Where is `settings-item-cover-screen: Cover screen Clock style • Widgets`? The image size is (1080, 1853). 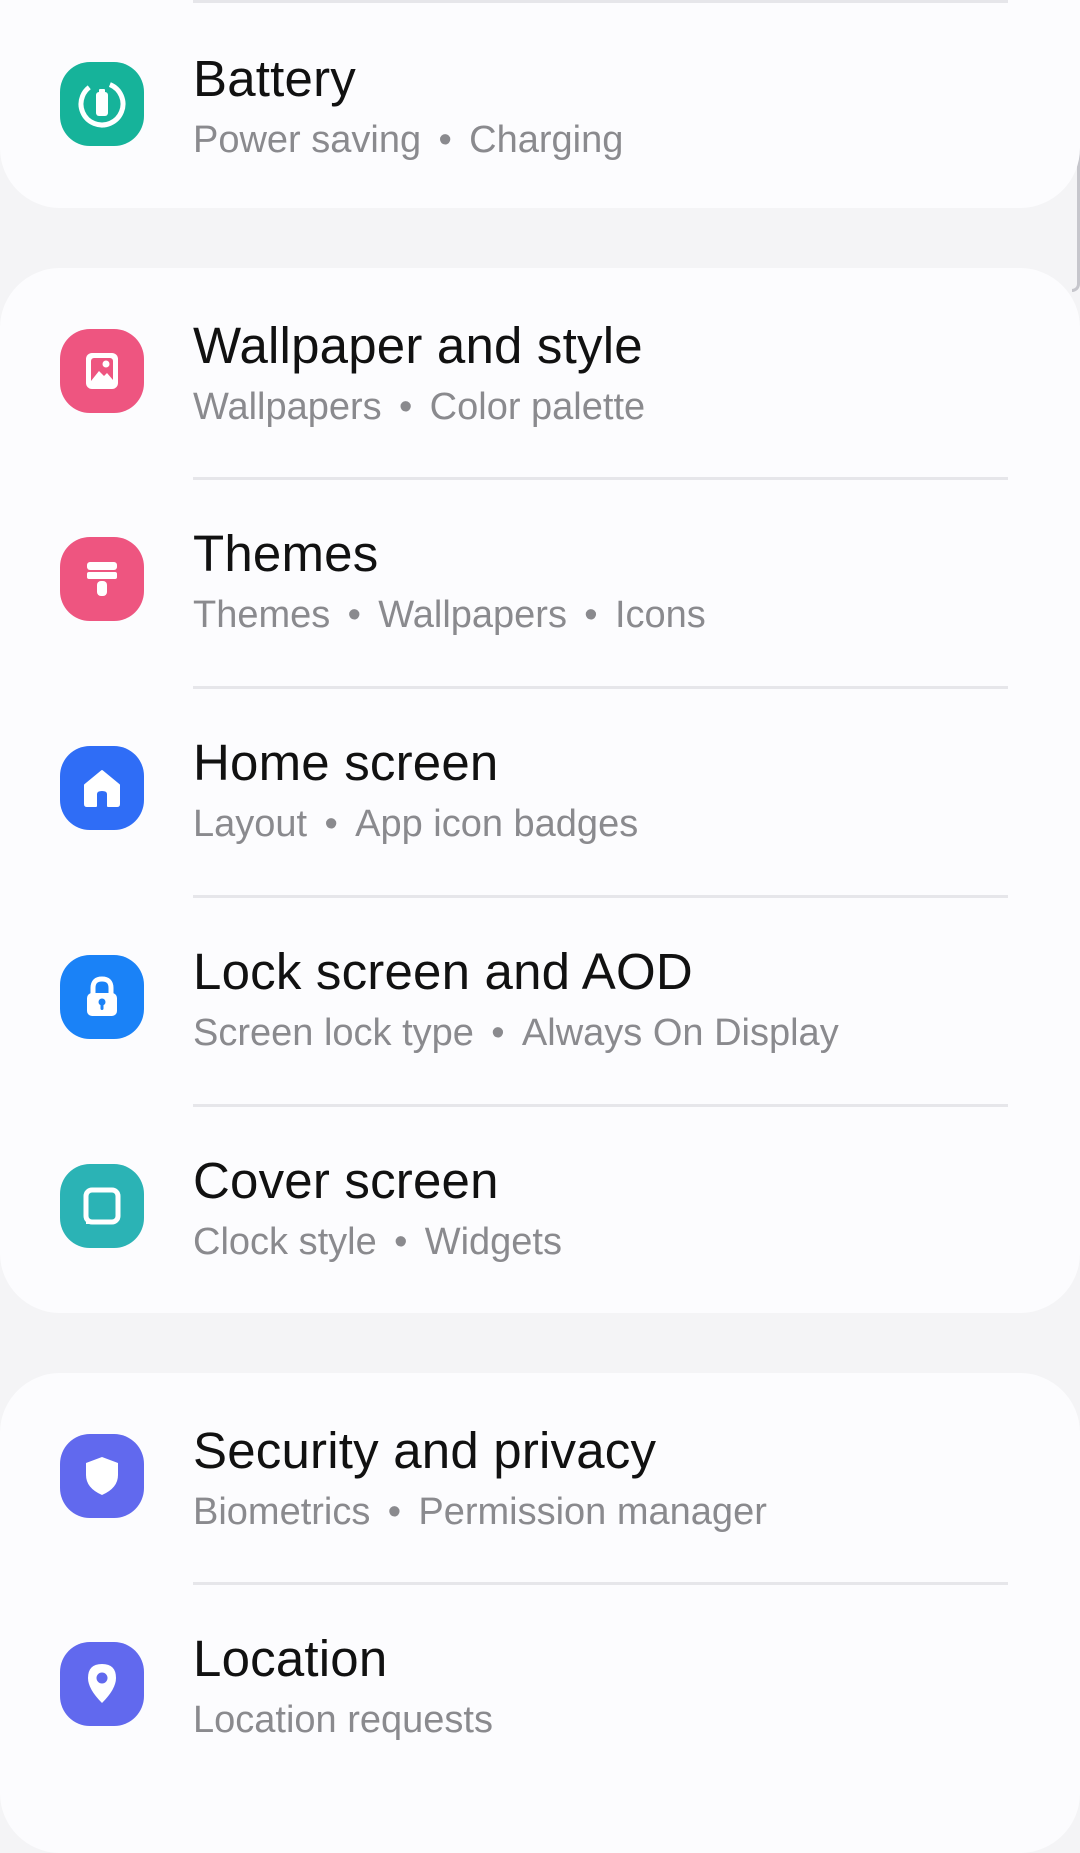 settings-item-cover-screen: Cover screen Clock style • Widgets is located at coordinates (540, 1210).